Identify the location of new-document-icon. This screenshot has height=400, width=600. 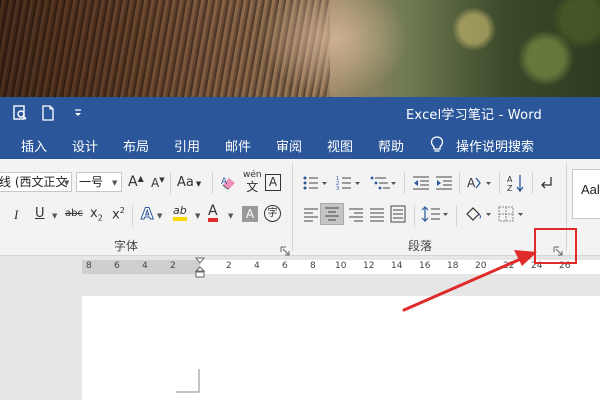
(48, 113).